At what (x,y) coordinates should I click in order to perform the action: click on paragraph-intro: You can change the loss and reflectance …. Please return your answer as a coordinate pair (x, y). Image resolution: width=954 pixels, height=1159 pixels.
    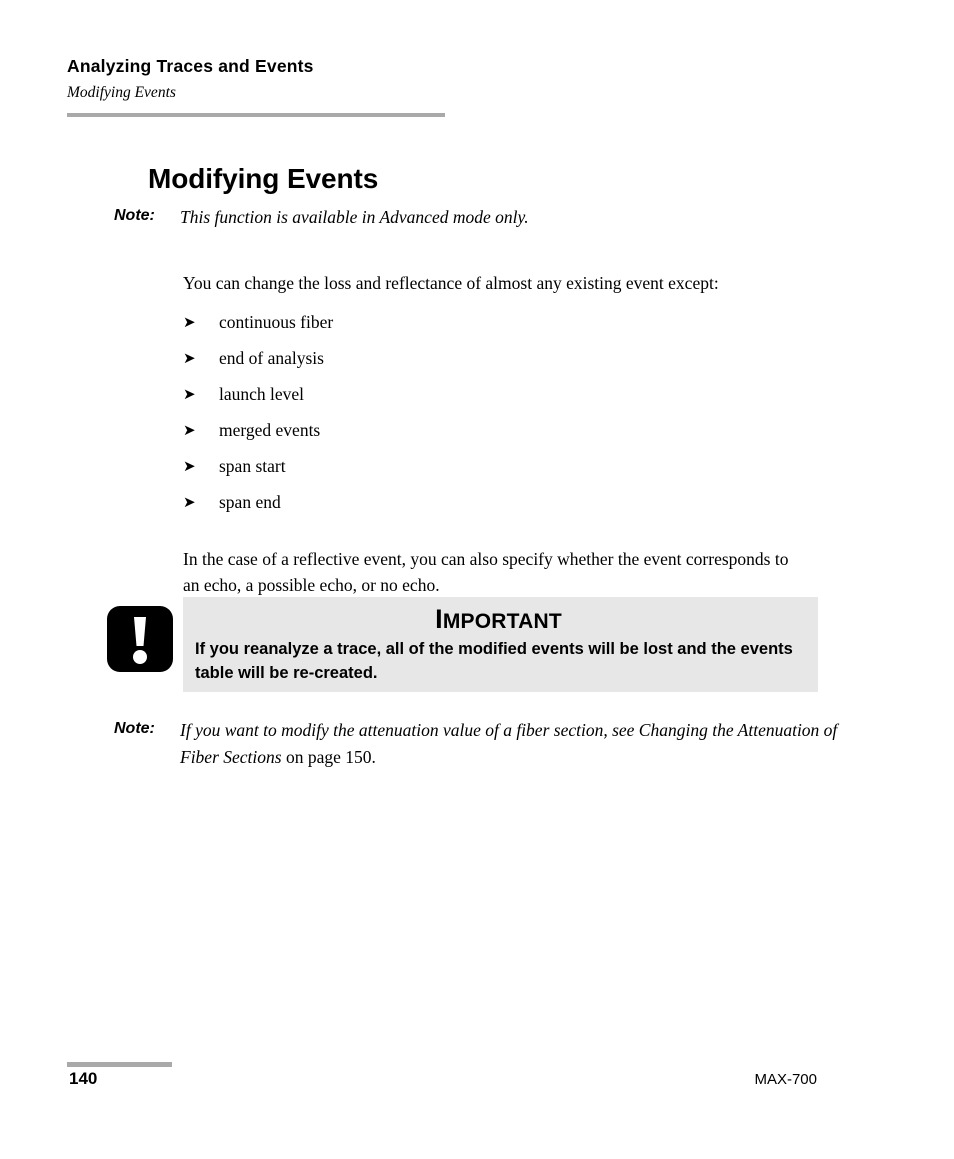
    Looking at the image, I should click on (451, 282).